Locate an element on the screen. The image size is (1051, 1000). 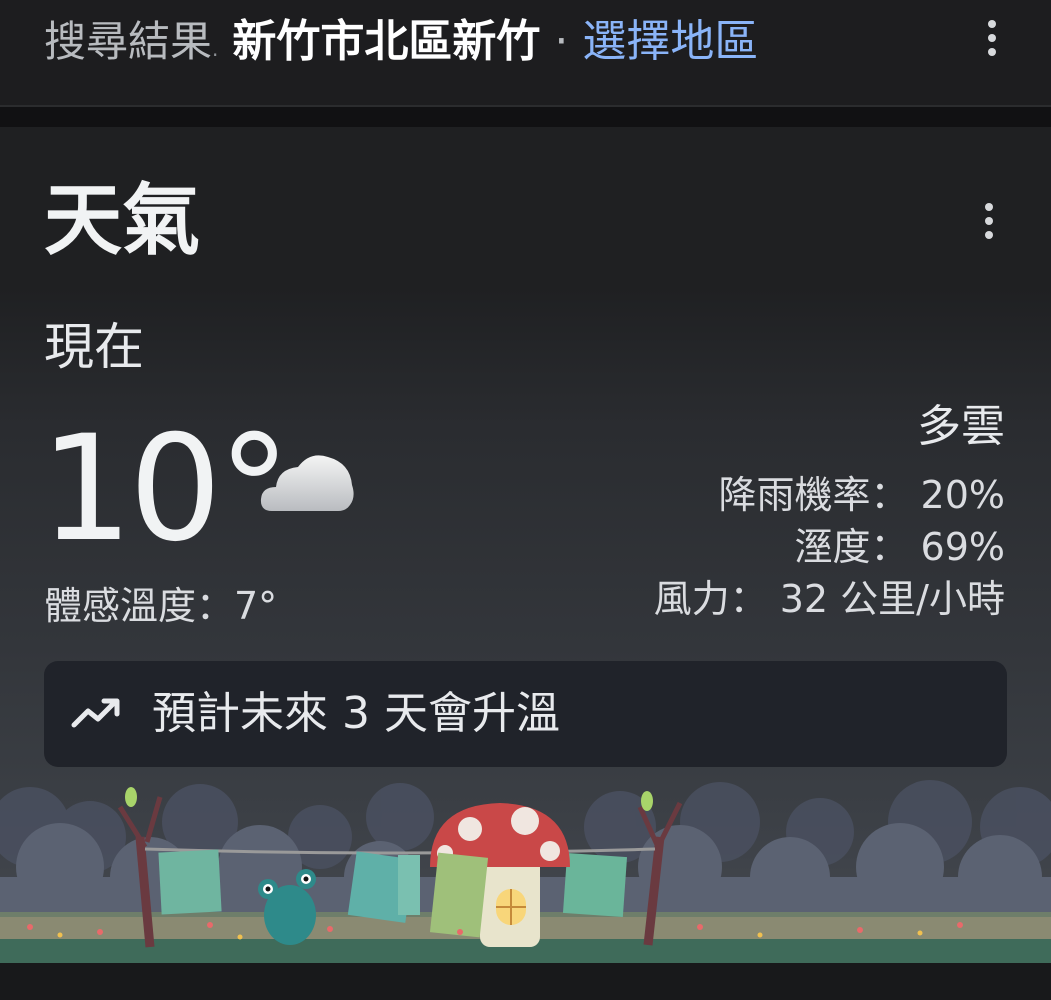
now-label: 現在 is located at coordinates (94, 347).